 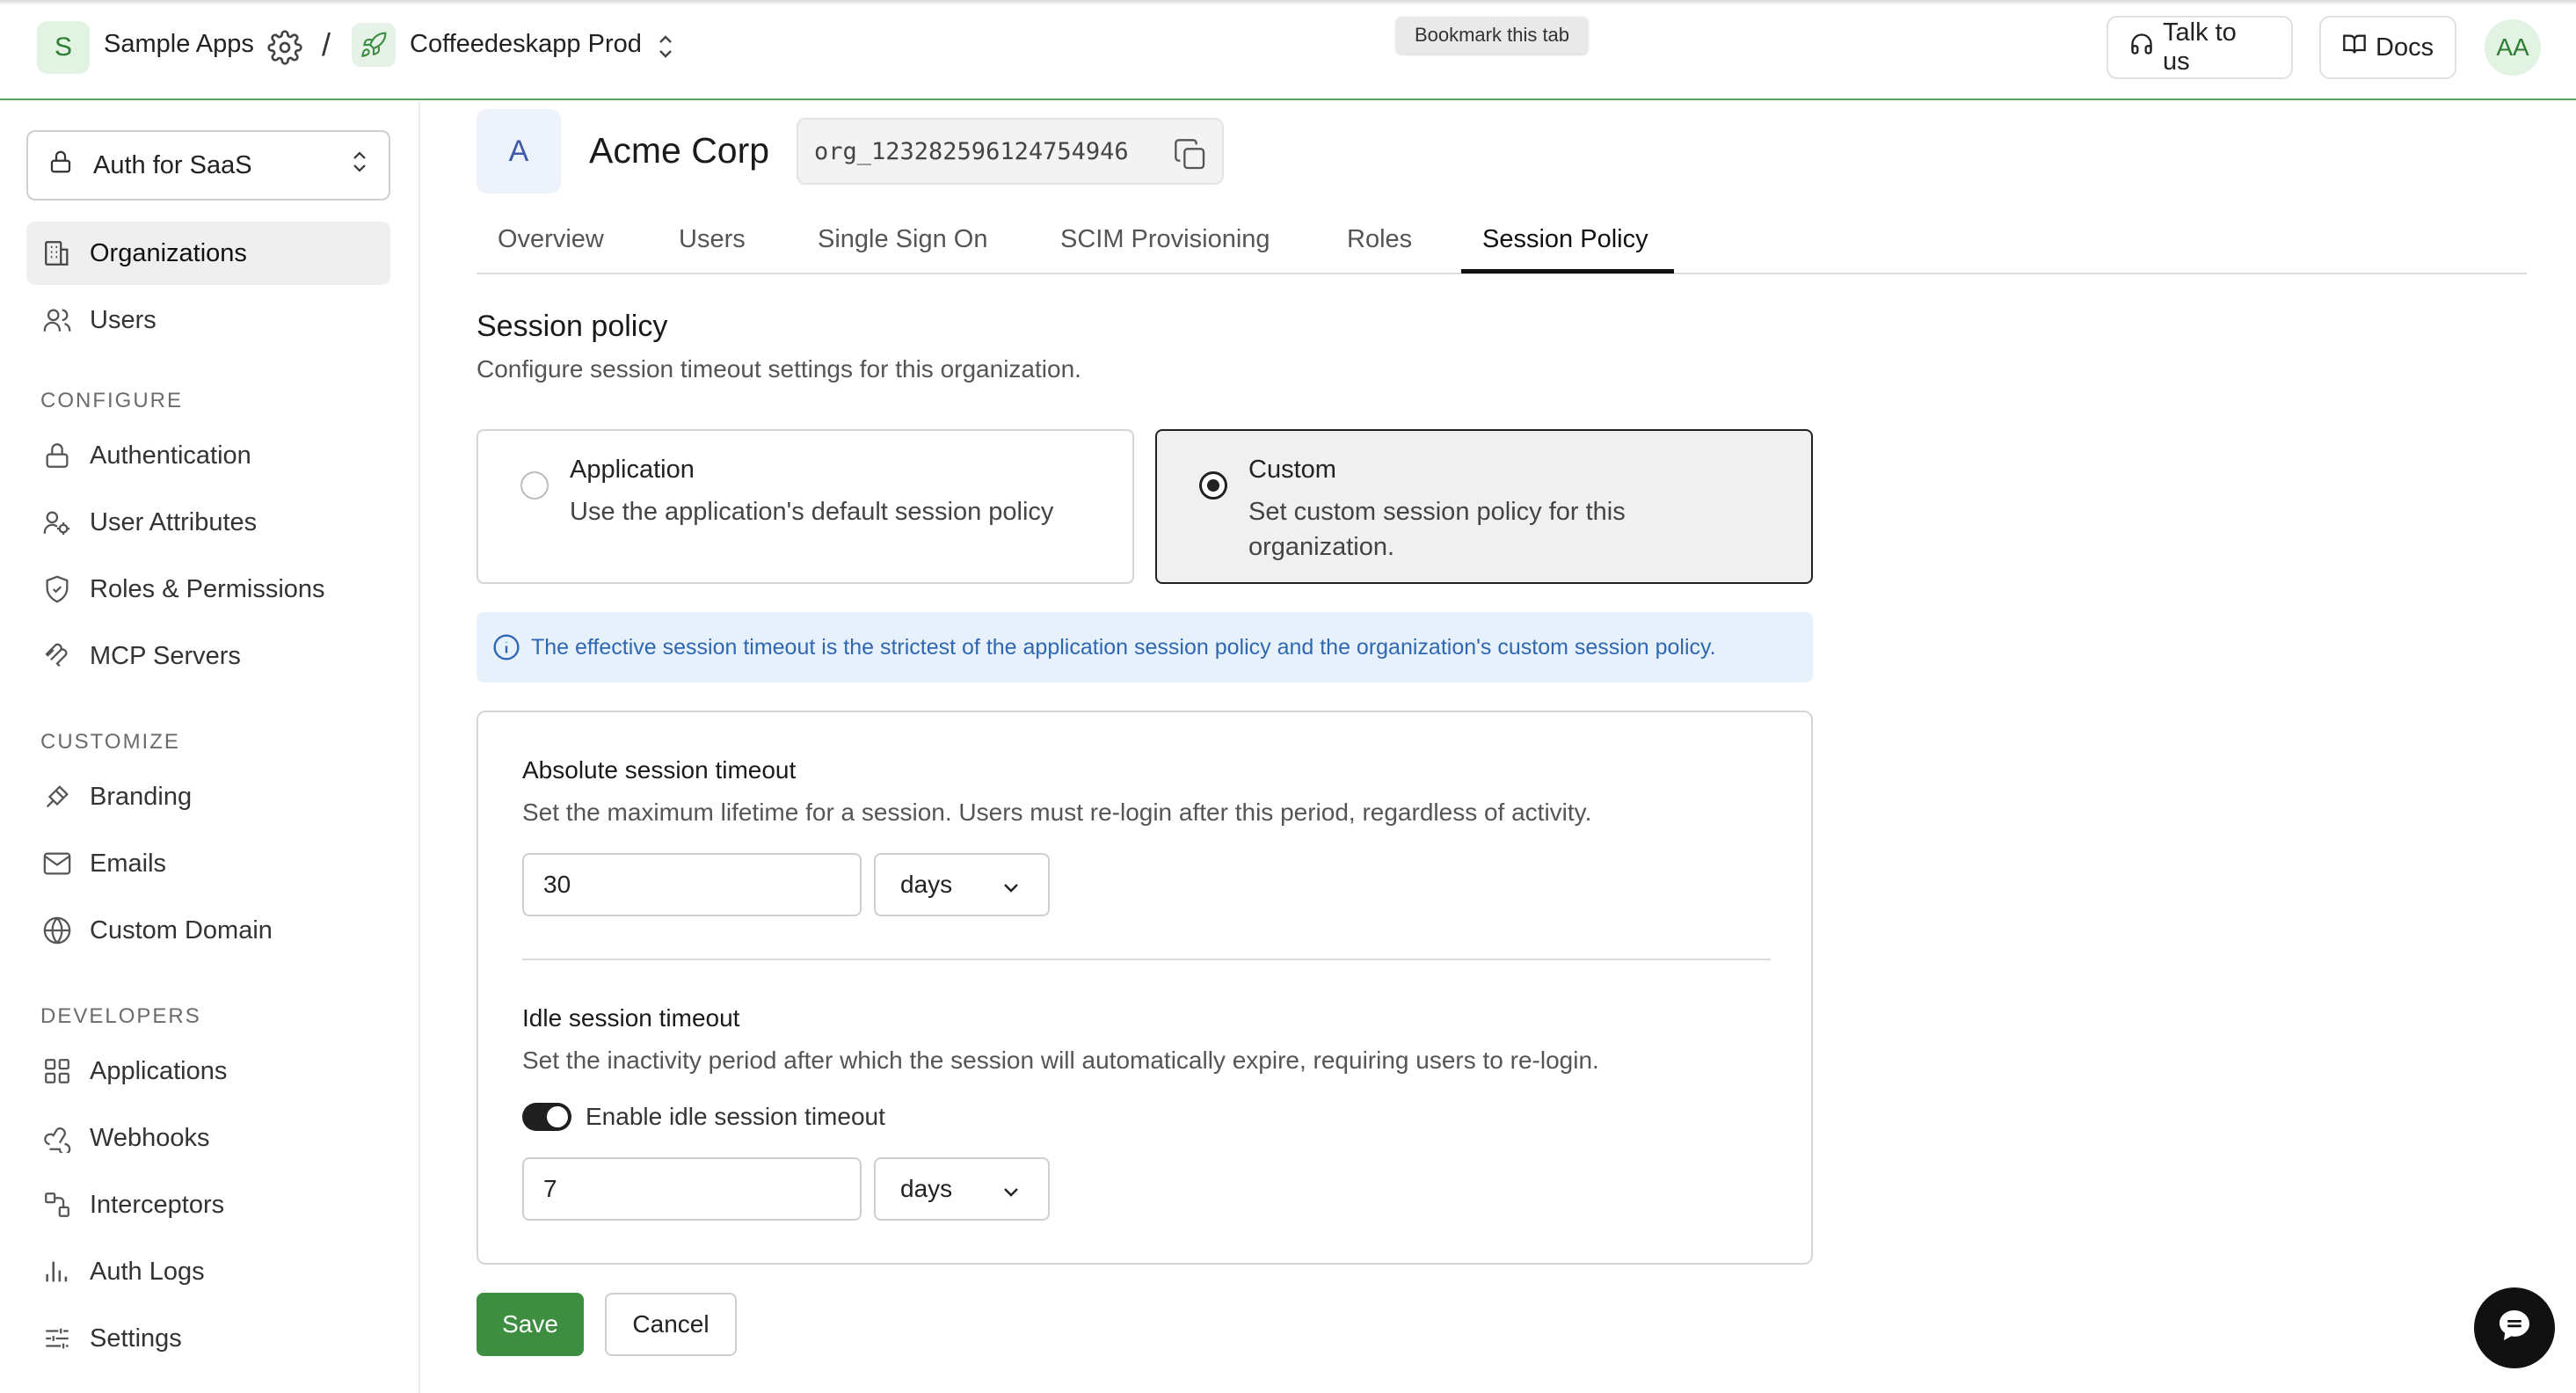 What do you see at coordinates (57, 320) in the screenshot?
I see `users-icon` at bounding box center [57, 320].